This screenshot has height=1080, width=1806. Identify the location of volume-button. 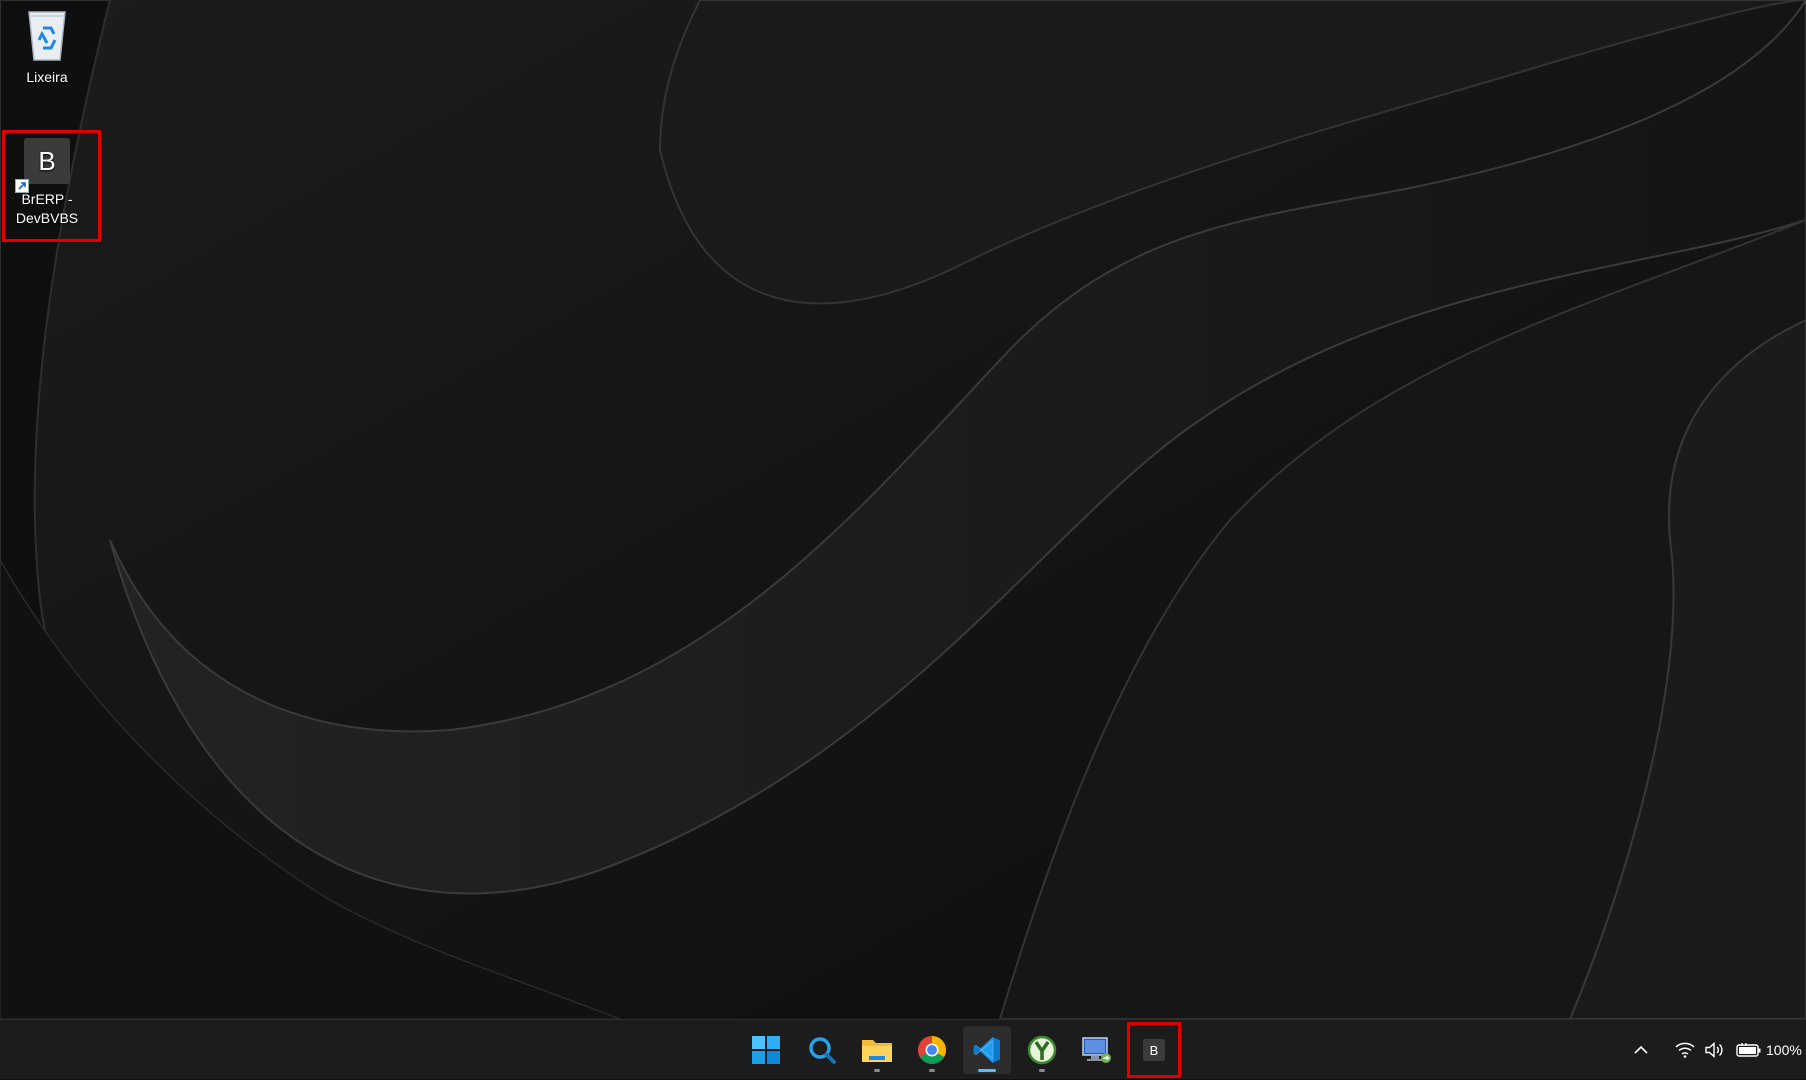
(1715, 1050).